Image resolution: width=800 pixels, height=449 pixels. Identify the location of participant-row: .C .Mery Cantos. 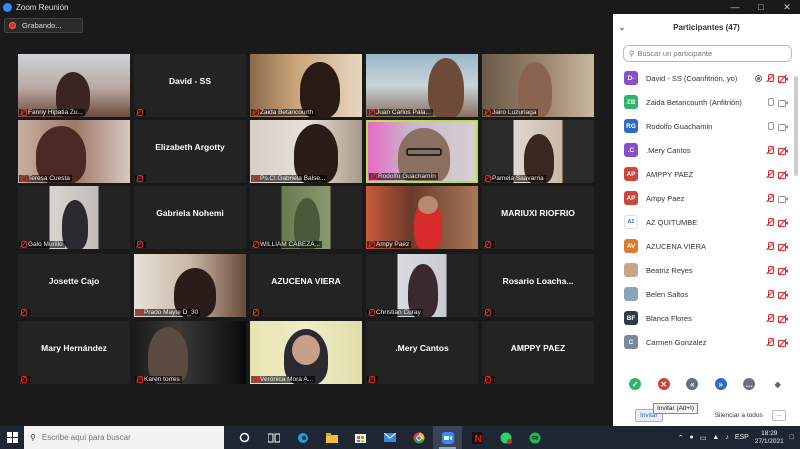
(706, 150).